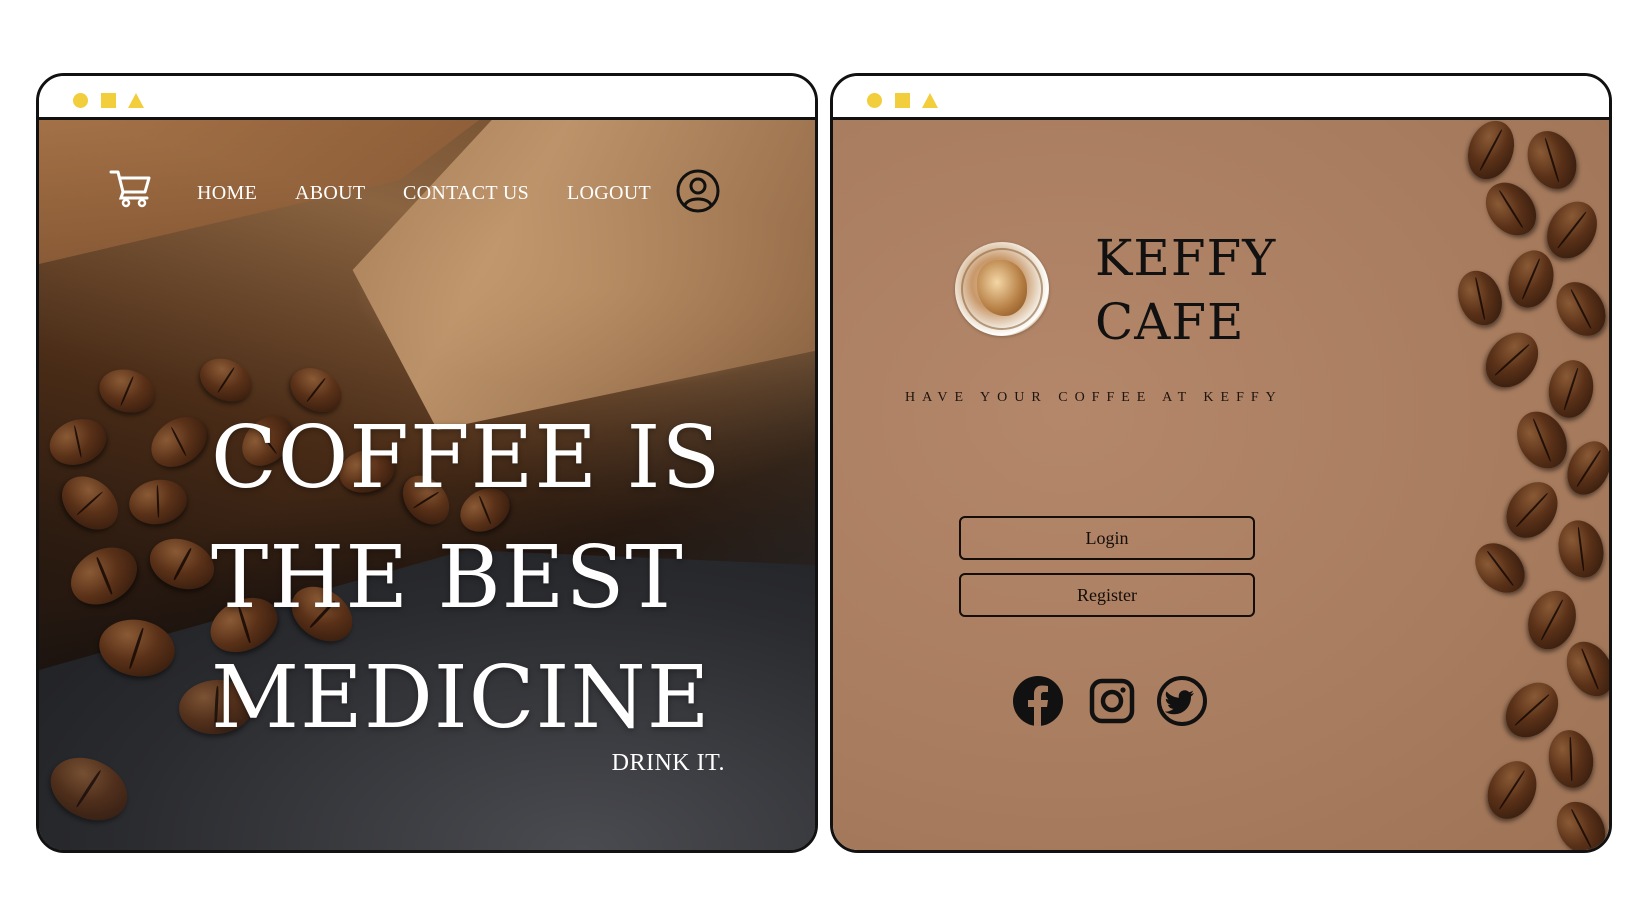  Describe the element at coordinates (1186, 258) in the screenshot. I see `brand-line: KEFFY` at that location.